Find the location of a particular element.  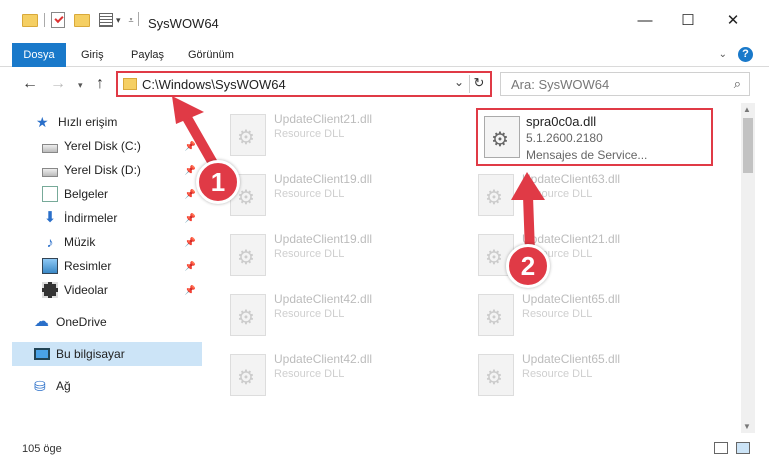

title-bar: ▾ ⩡ SysWOW64 — ☐ ✕ is located at coordinates (384, 20).